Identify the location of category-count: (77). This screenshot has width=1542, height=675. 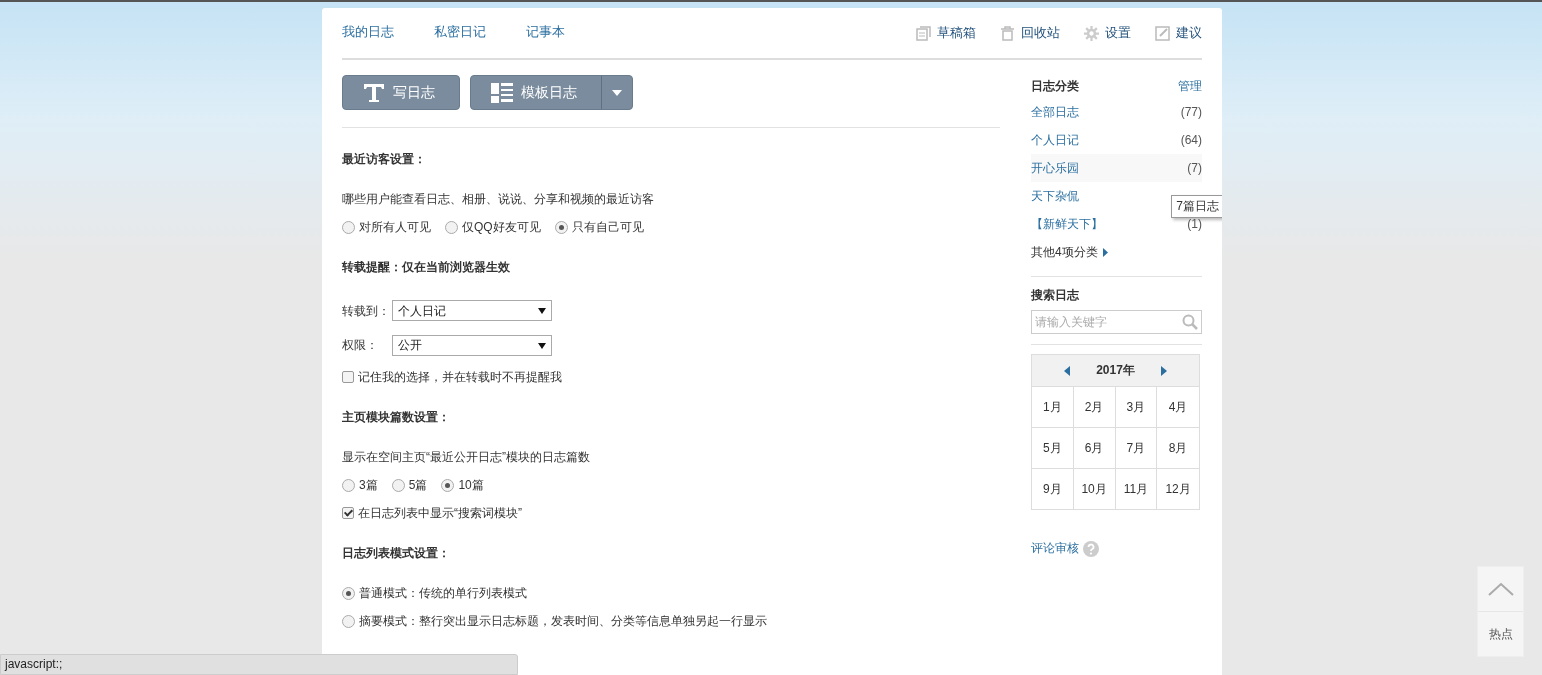
(1191, 112).